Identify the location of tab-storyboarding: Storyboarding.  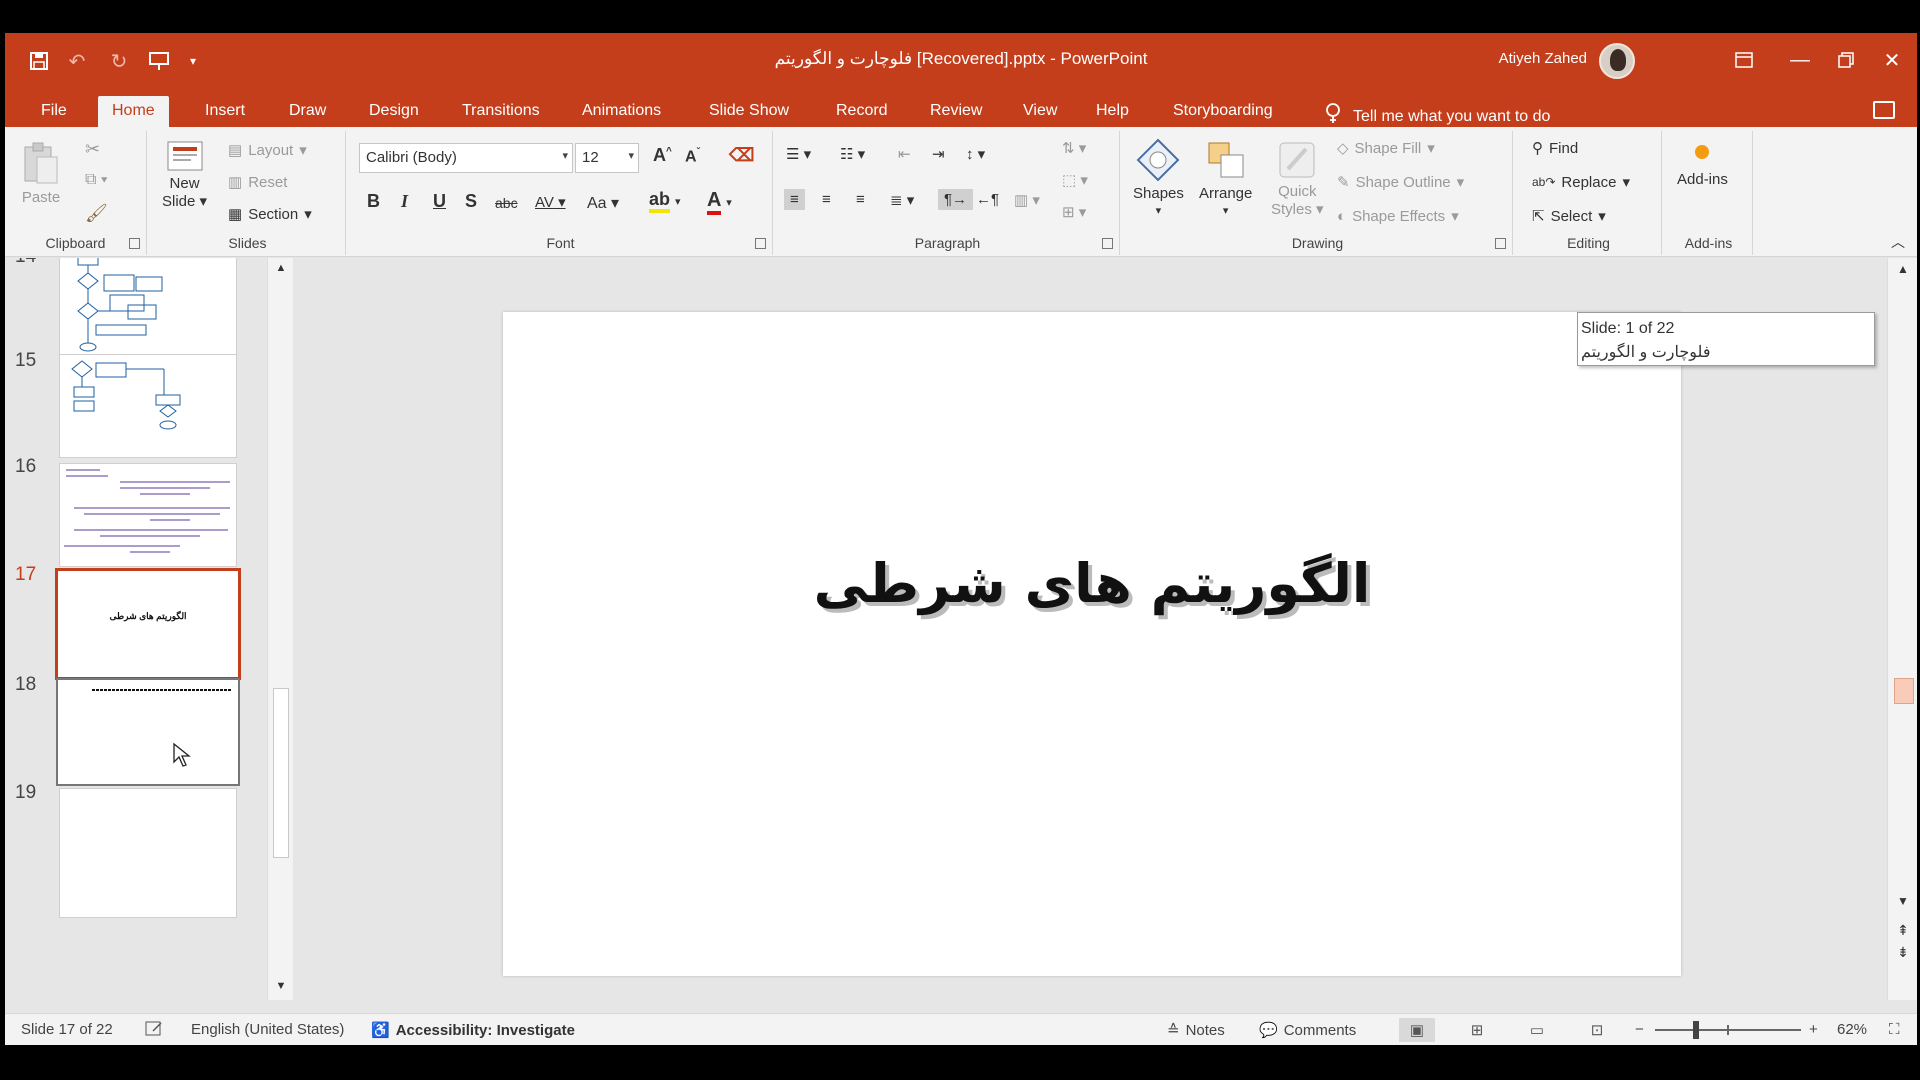
(1223, 111).